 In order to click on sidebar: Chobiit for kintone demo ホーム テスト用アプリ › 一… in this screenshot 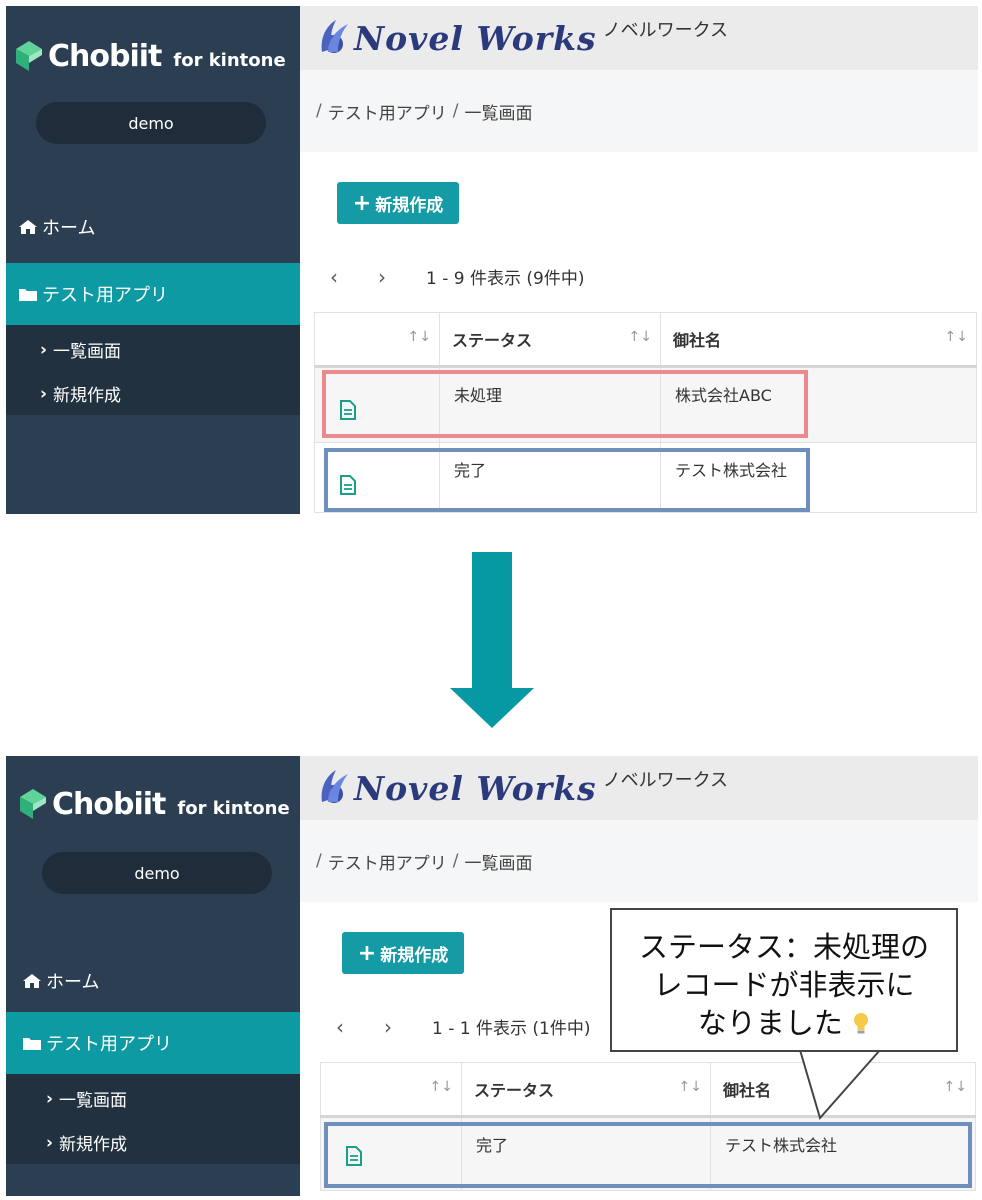, I will do `click(153, 260)`.